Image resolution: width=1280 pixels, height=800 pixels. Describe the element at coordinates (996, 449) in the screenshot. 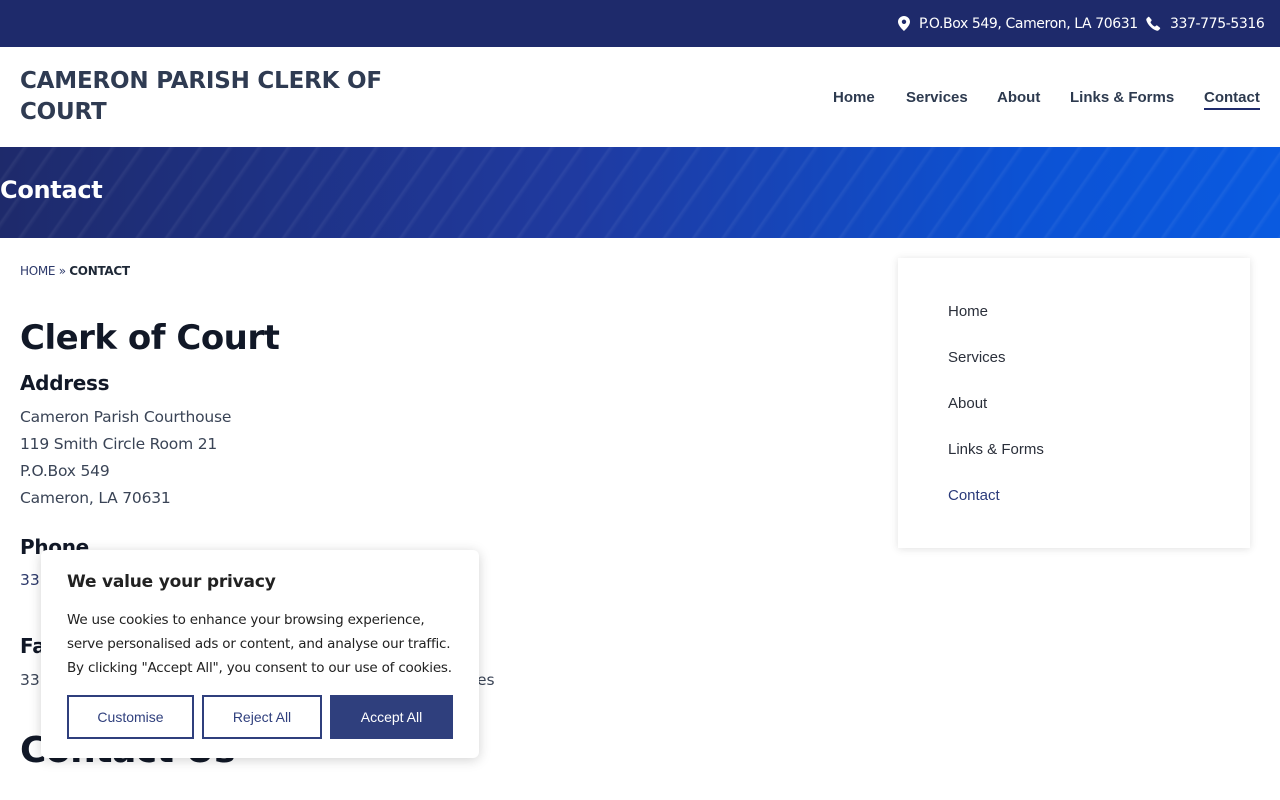

I see `sidebar-item-links-forms: Links & Forms` at that location.